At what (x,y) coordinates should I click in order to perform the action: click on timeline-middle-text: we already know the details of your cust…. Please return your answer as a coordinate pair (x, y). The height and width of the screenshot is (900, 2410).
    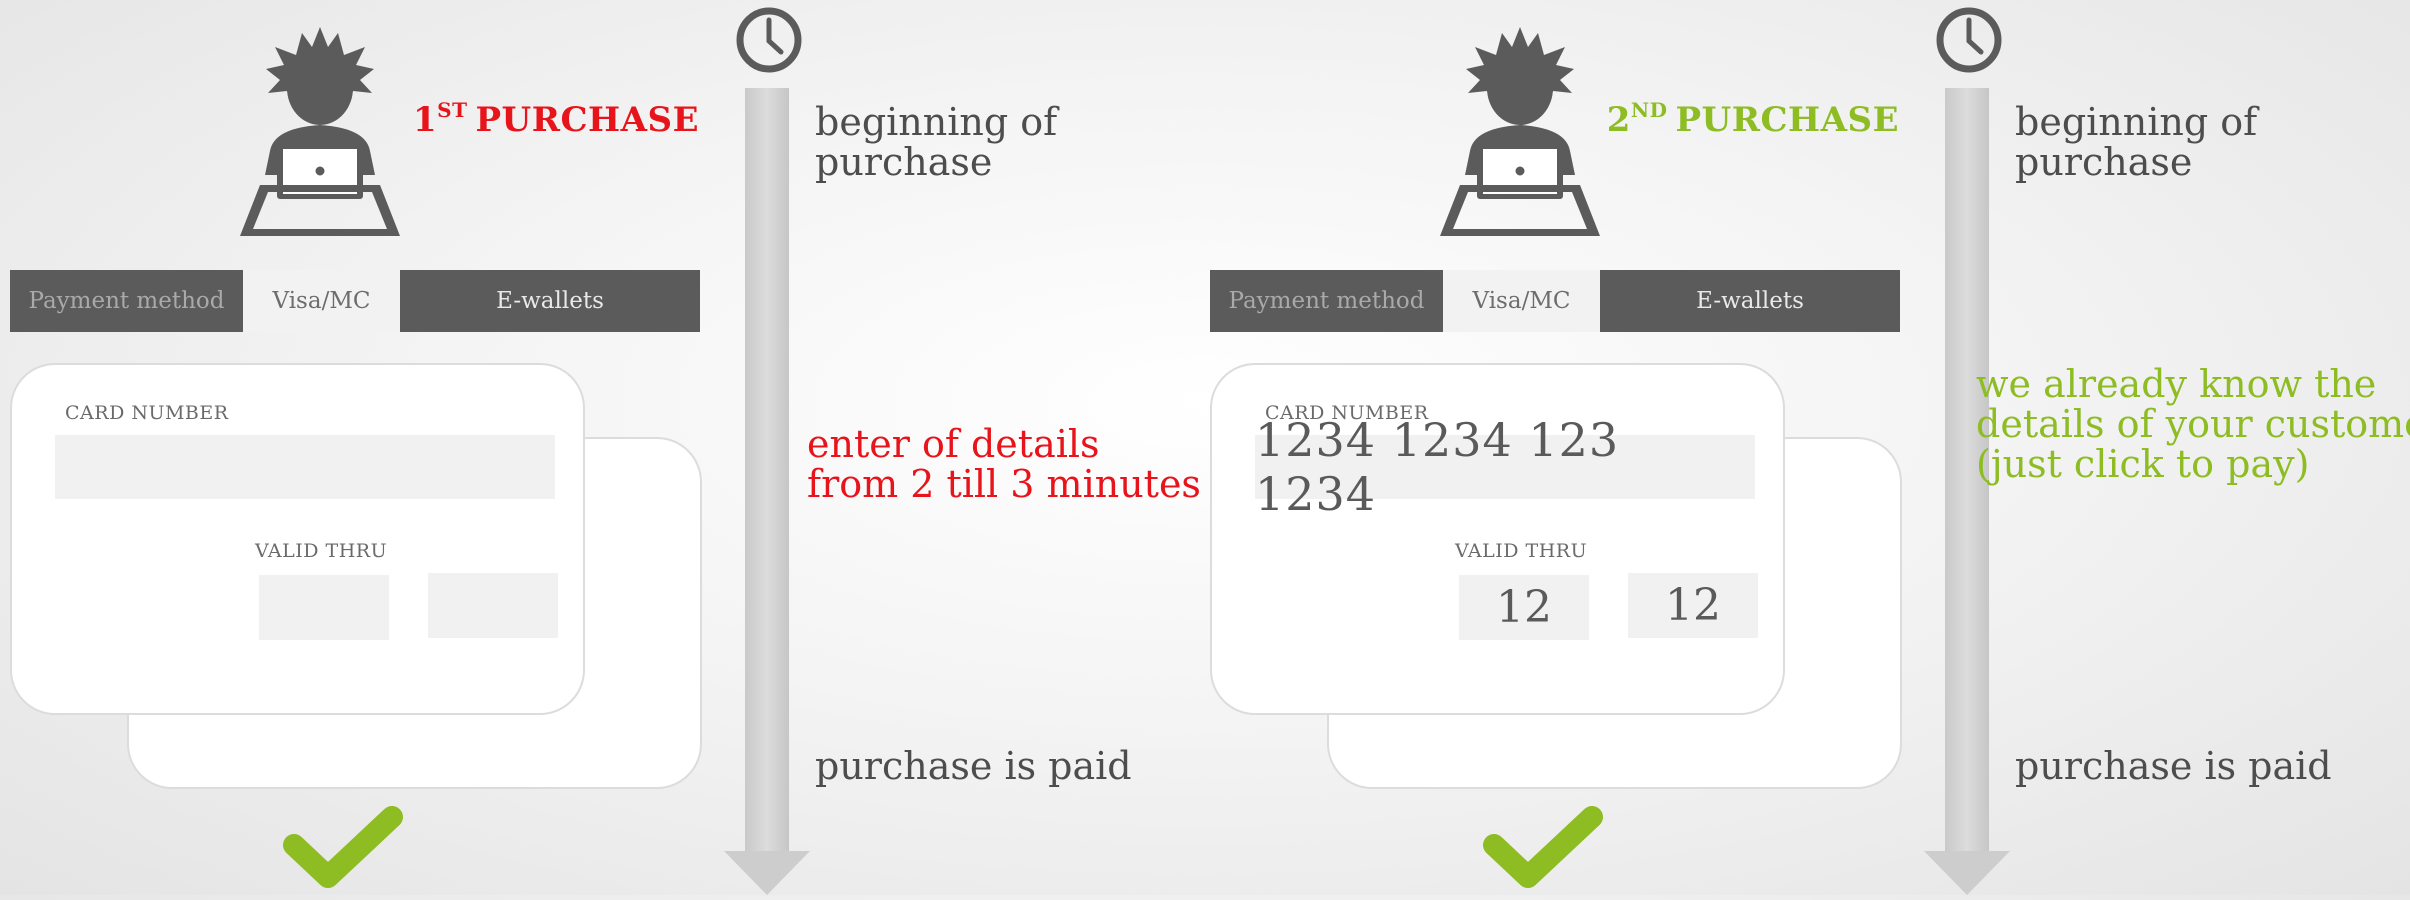
    Looking at the image, I should click on (2193, 424).